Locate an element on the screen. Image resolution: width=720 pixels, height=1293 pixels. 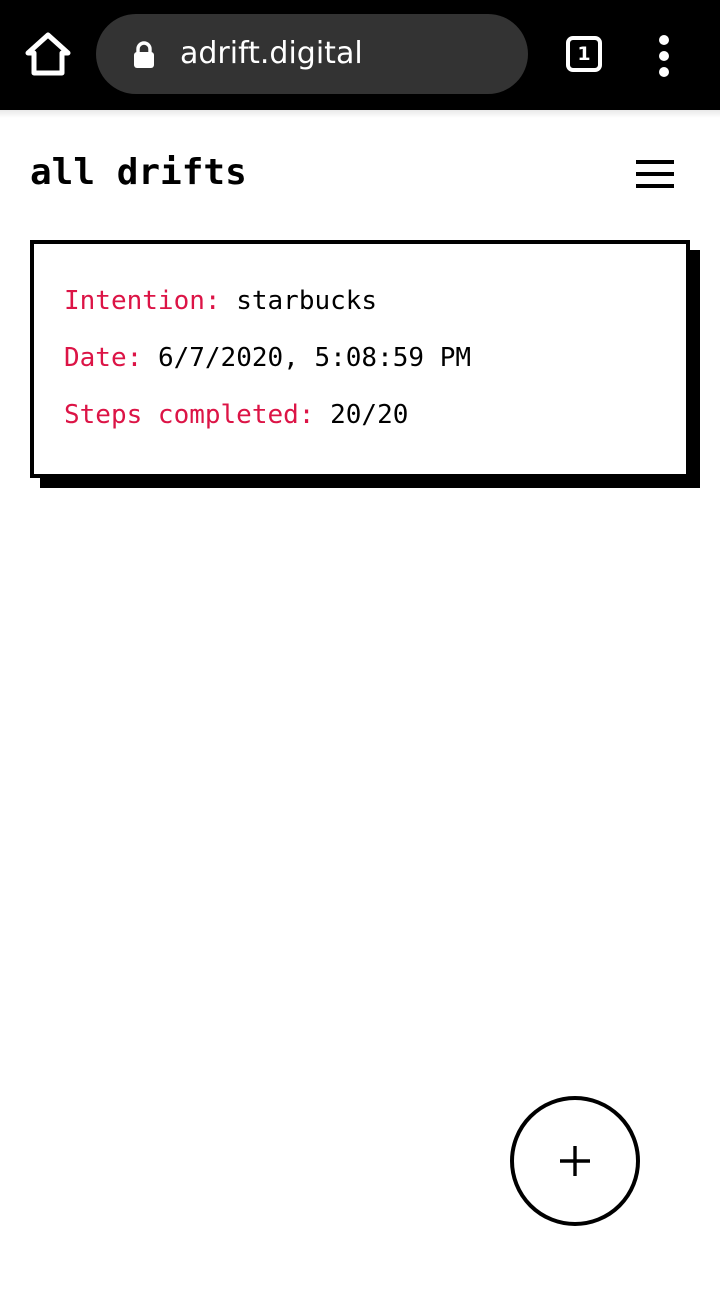
page-title: all drifts is located at coordinates (138, 172).